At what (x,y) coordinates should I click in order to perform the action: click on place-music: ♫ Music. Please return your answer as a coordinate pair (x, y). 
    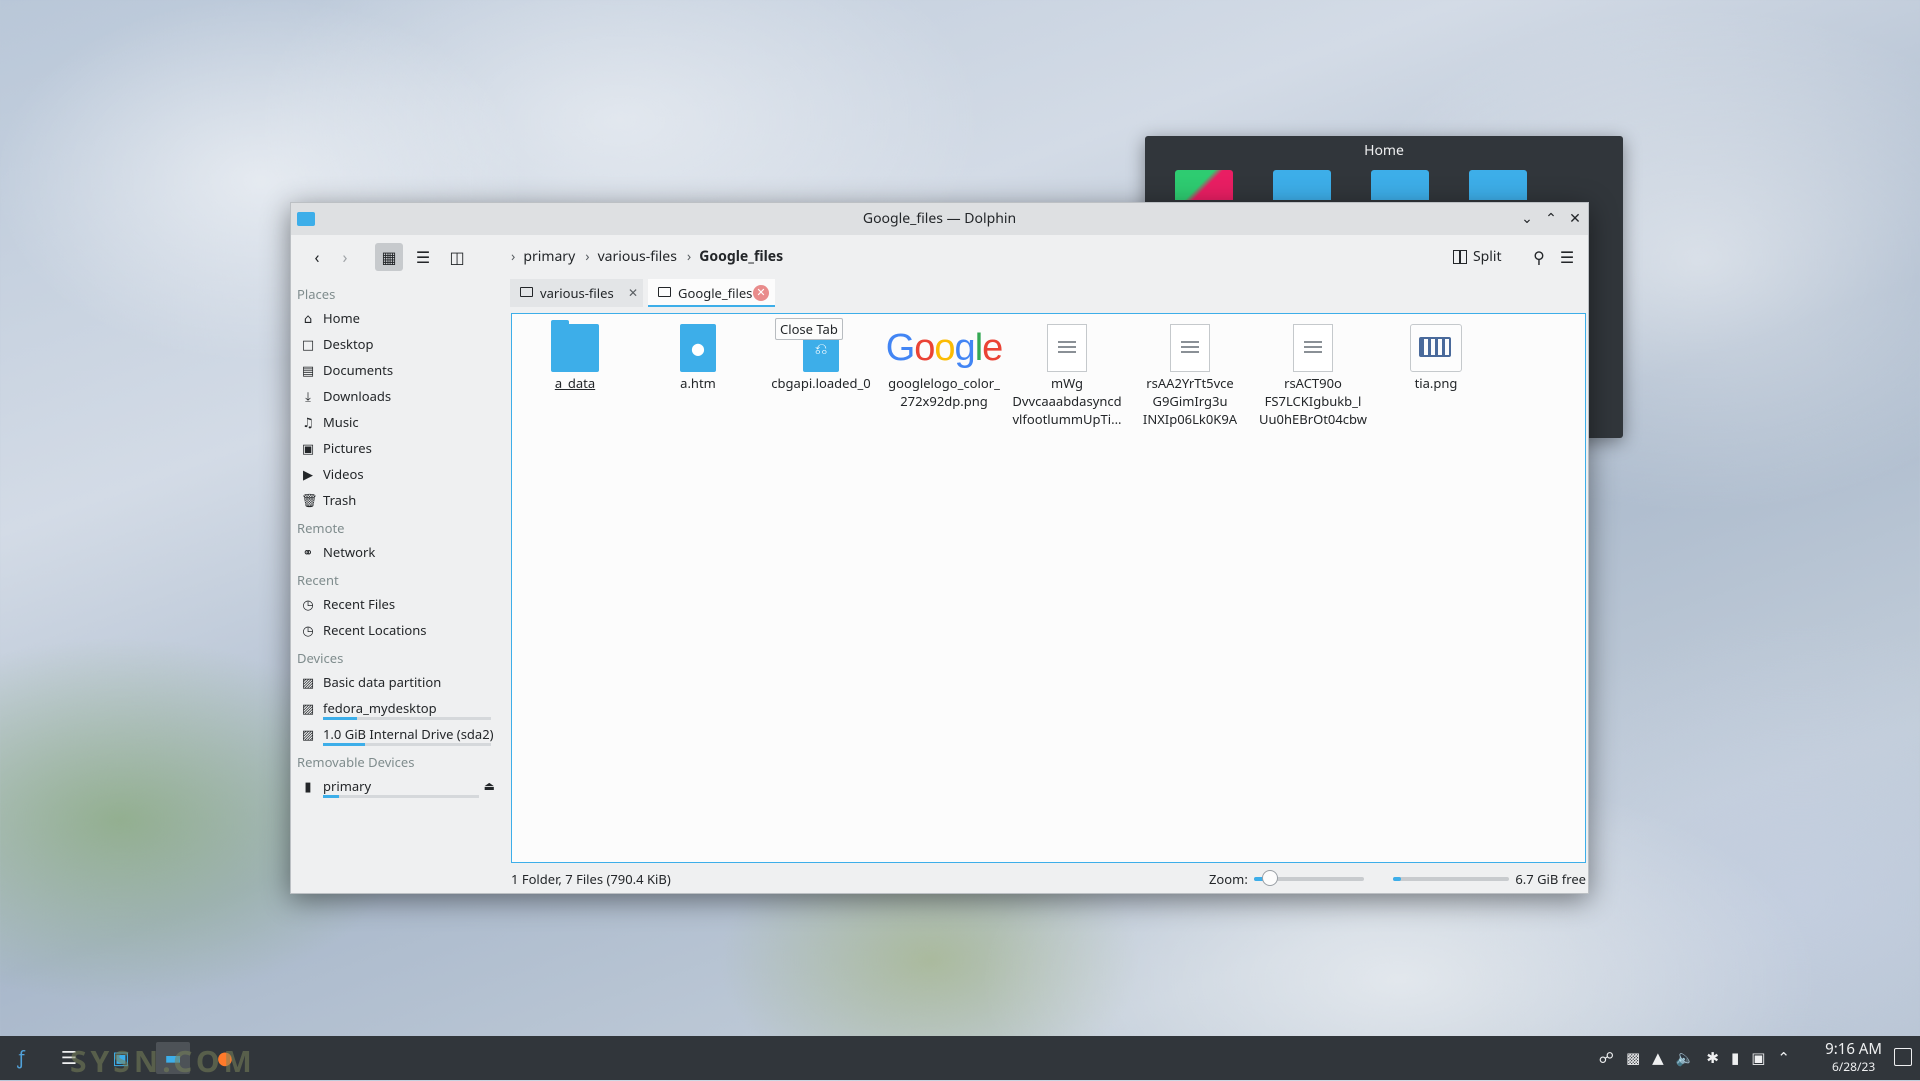
    Looking at the image, I should click on (396, 422).